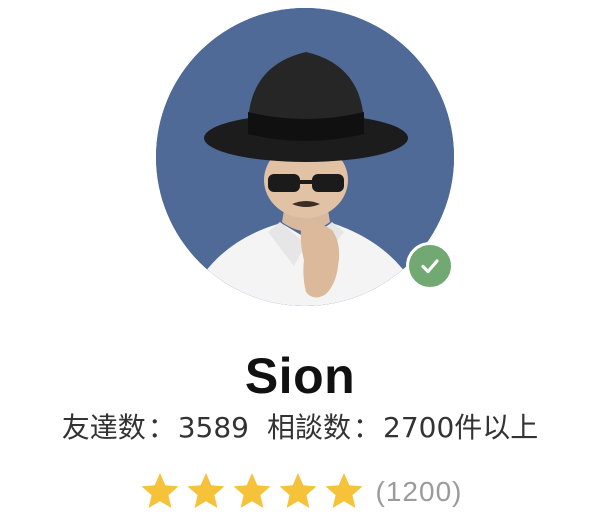 This screenshot has width=600, height=526. I want to click on check-icon, so click(430, 266).